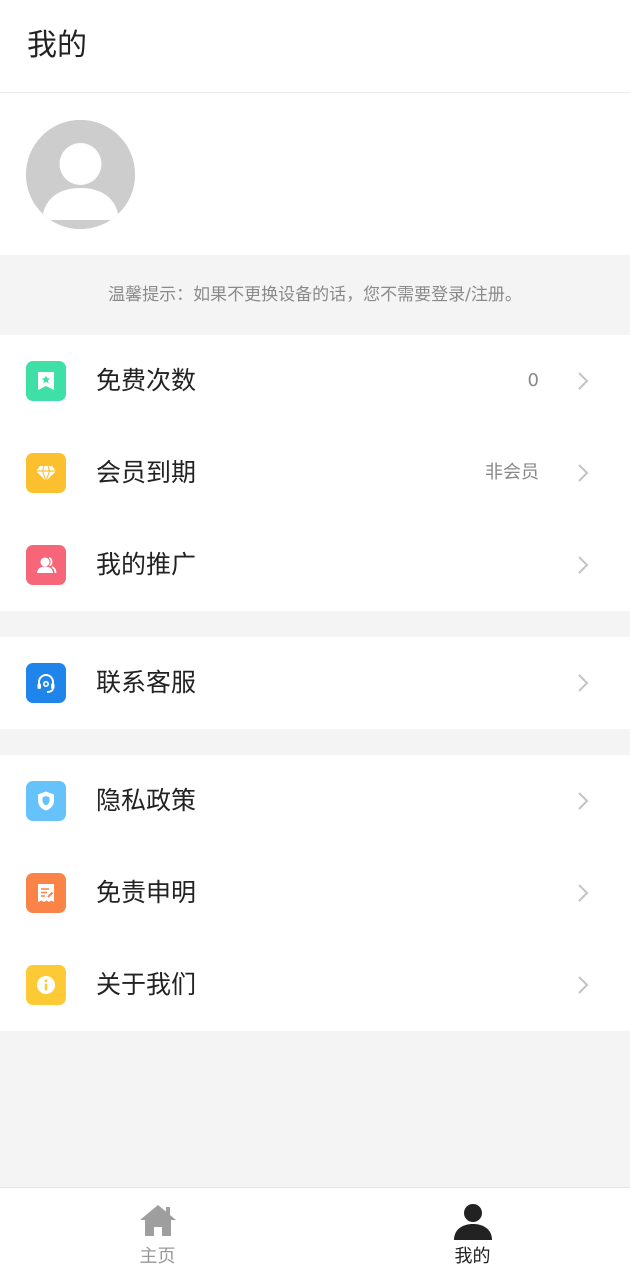 The width and height of the screenshot is (630, 1280). I want to click on vip-status-value: 非会员, so click(512, 472).